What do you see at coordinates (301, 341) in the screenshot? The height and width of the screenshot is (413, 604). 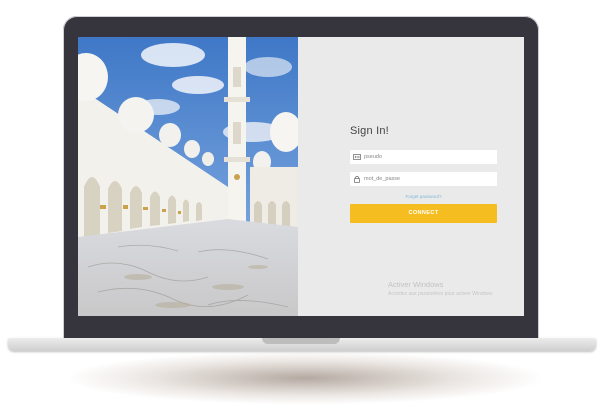 I see `laptop-base-notch` at bounding box center [301, 341].